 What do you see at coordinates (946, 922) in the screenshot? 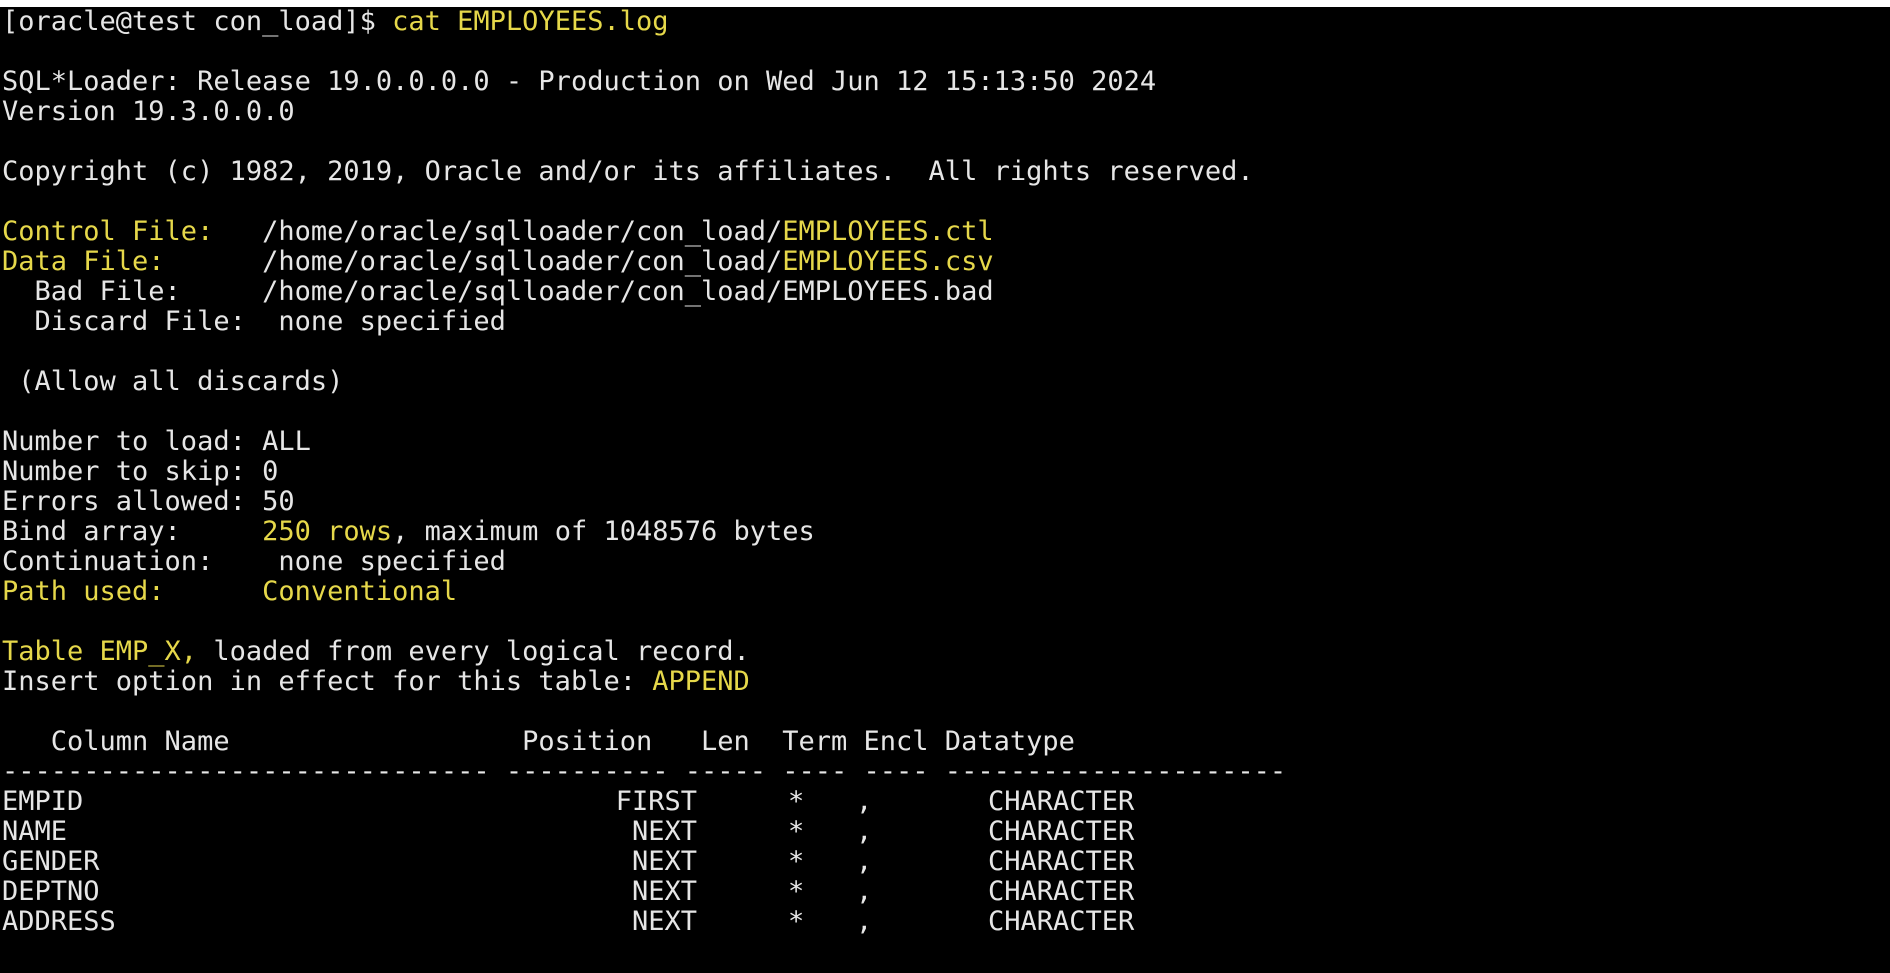
I see `column-row: ADDRESS NEXT *, CHARACTER` at bounding box center [946, 922].